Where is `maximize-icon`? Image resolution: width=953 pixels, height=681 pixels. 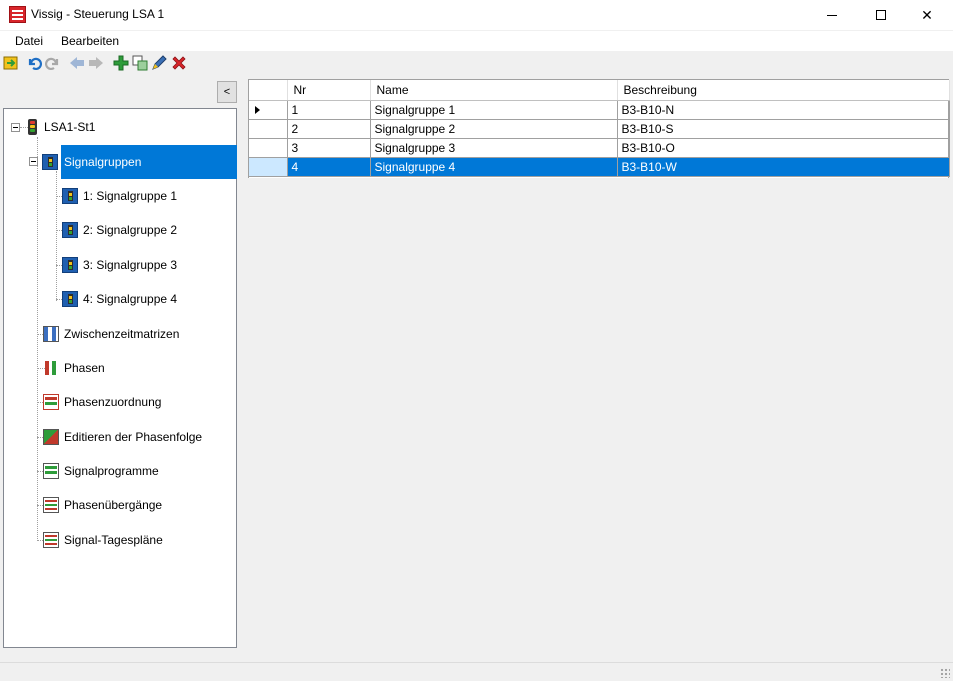
maximize-icon is located at coordinates (881, 15).